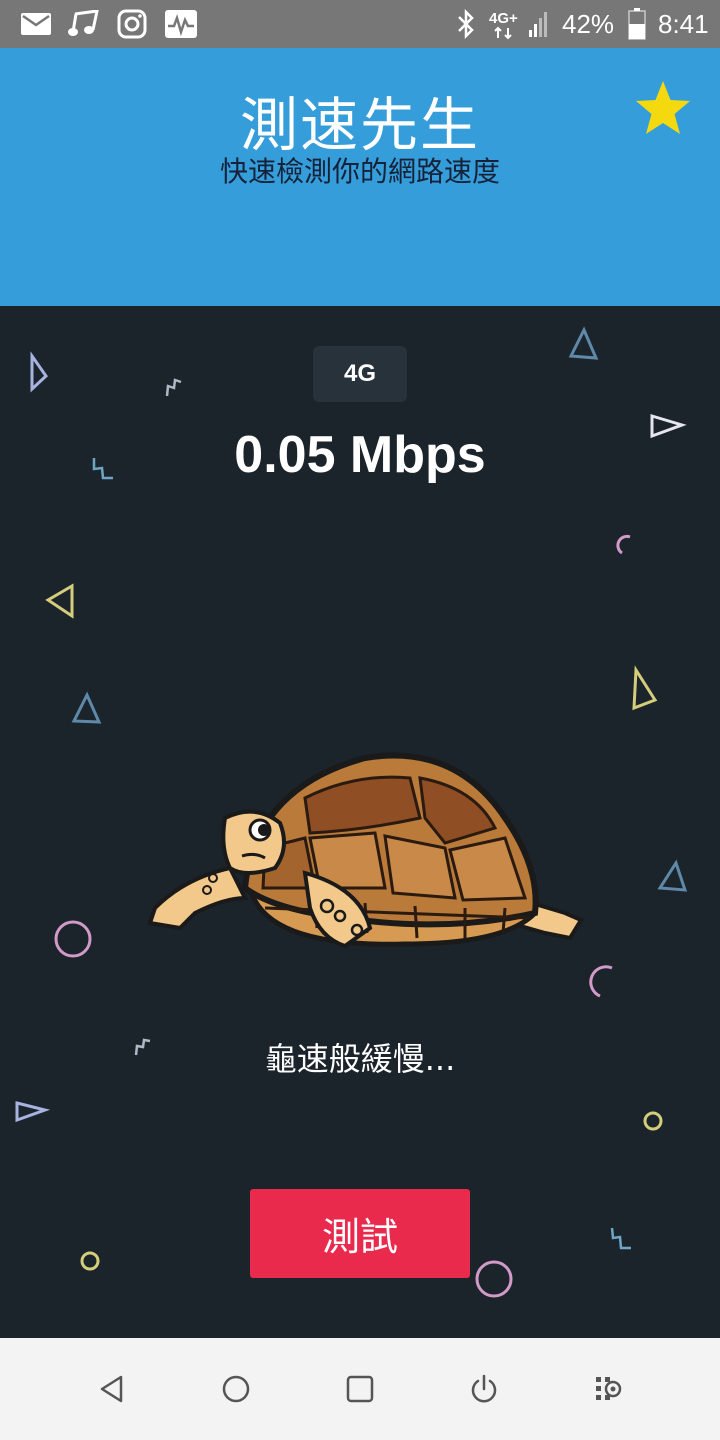 This screenshot has height=1440, width=720. I want to click on back-button, so click(112, 1389).